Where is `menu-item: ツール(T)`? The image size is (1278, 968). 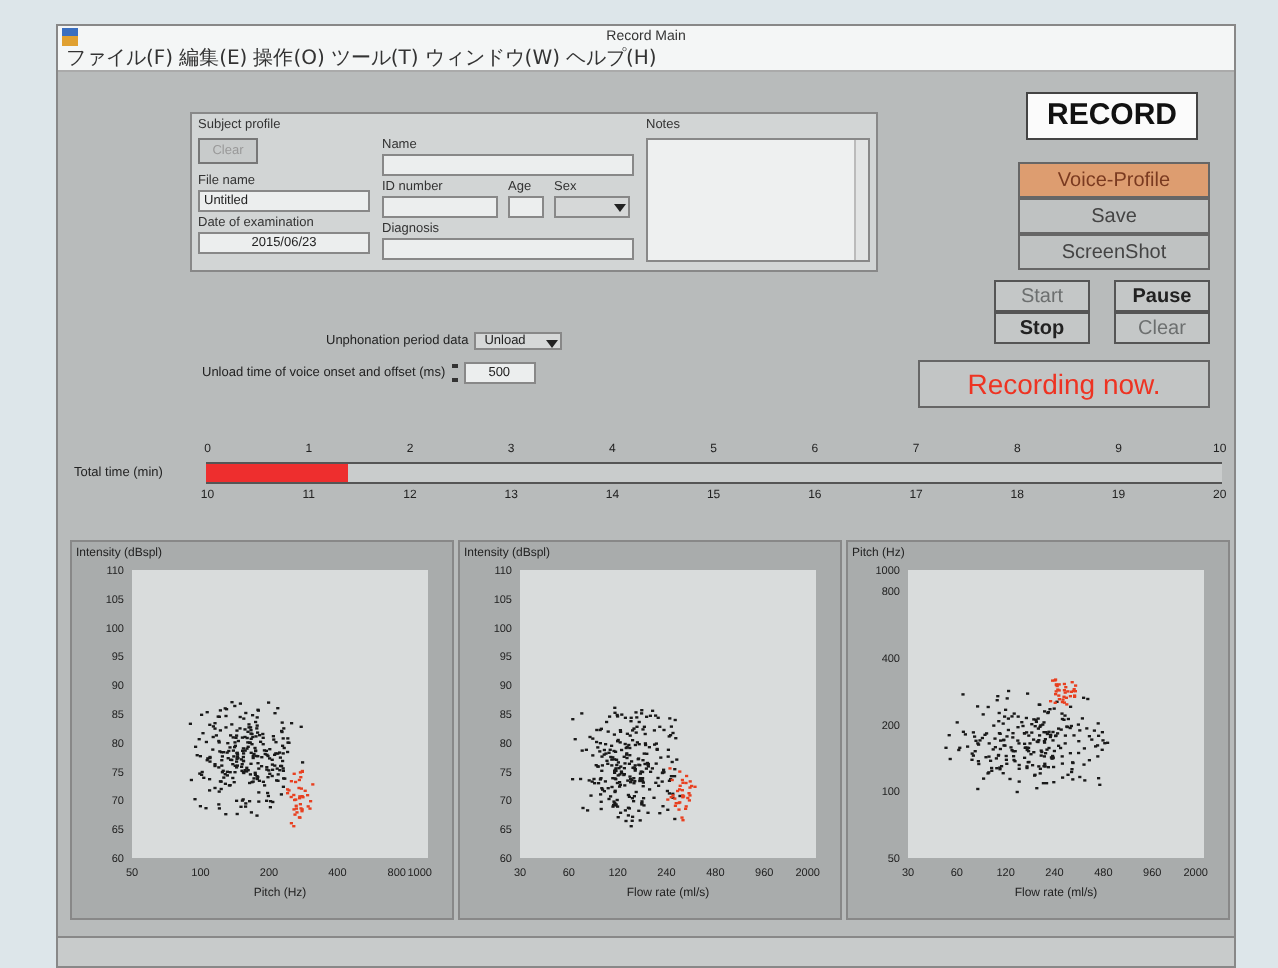
menu-item: ツール(T) is located at coordinates (374, 58).